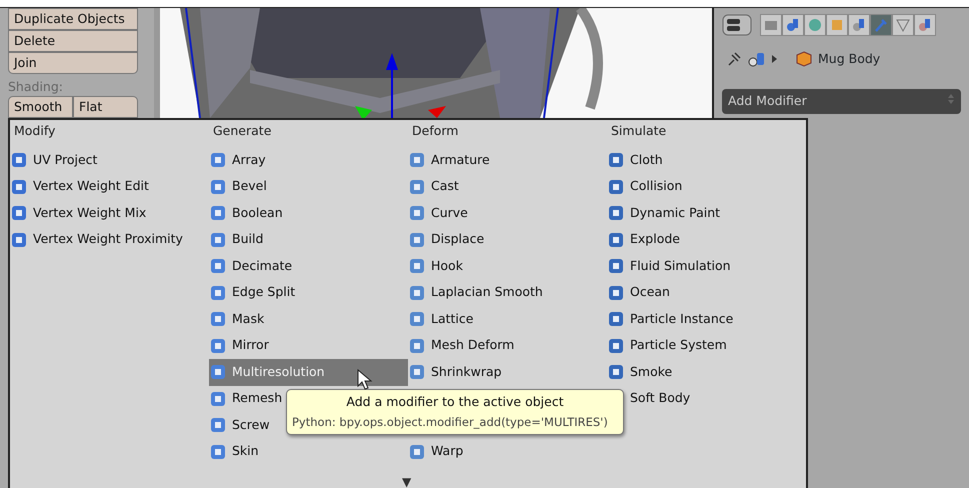  Describe the element at coordinates (34, 131) in the screenshot. I see `menu-column-heading: Modify` at that location.